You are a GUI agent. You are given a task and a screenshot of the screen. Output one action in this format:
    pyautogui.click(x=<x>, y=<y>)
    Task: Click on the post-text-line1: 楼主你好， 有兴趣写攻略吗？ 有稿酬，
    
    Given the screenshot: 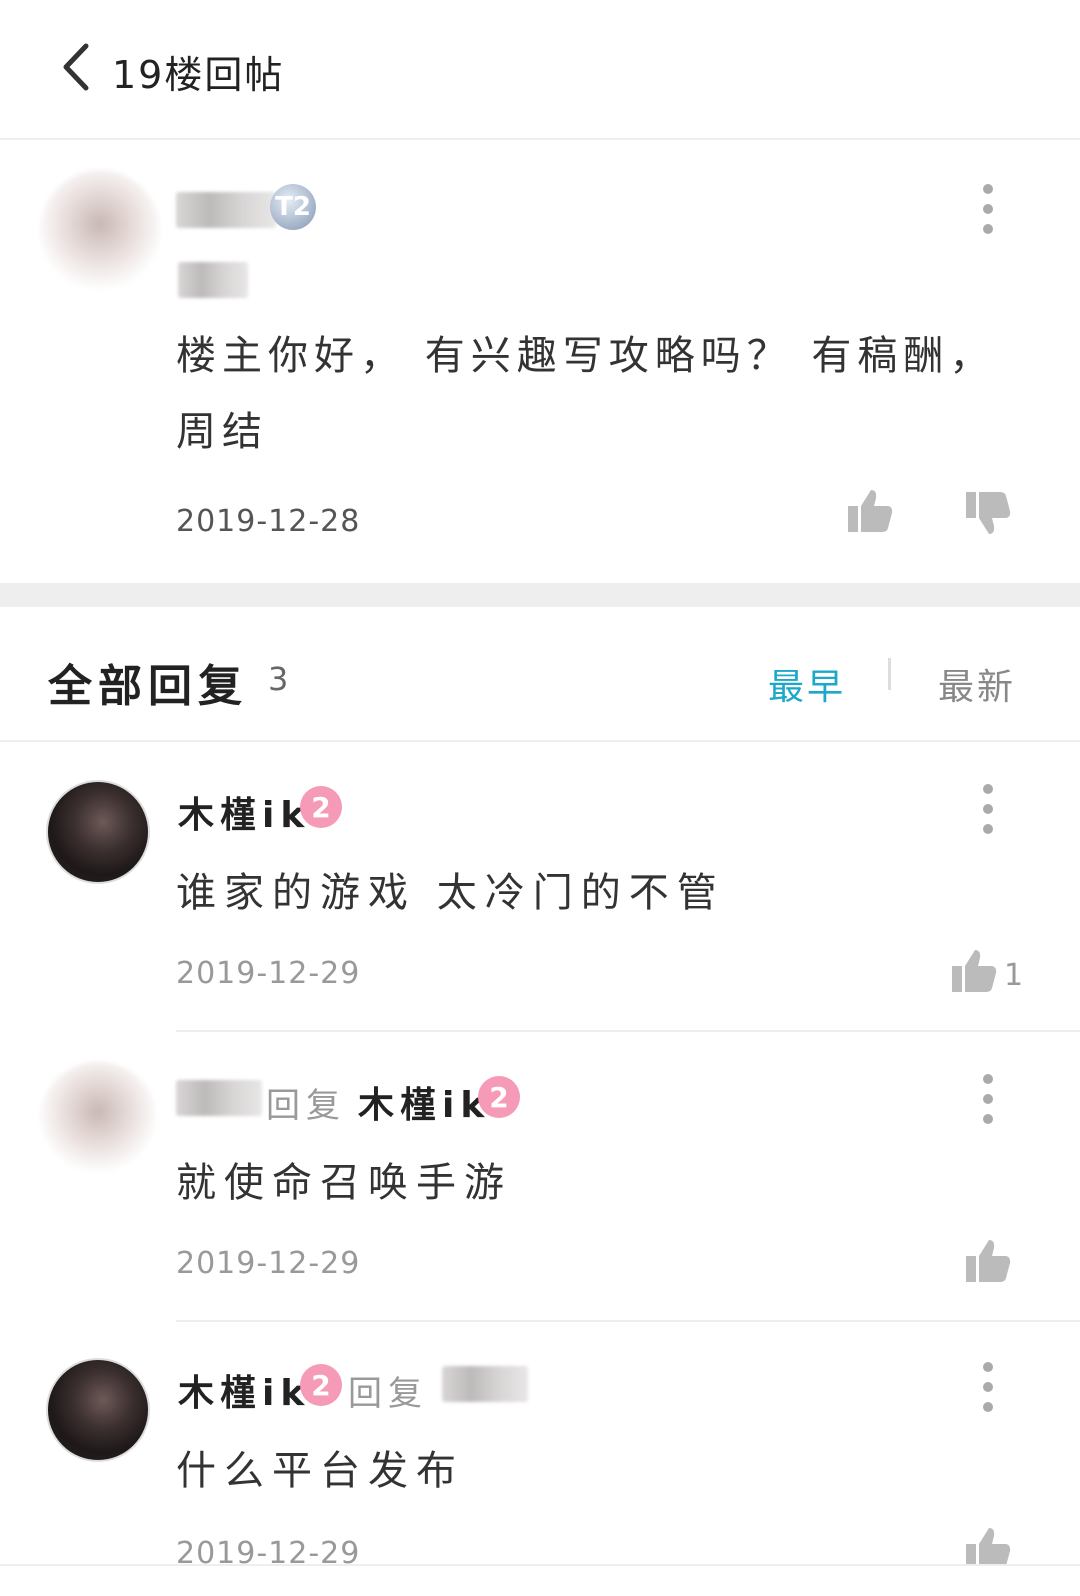 What is the action you would take?
    pyautogui.click(x=586, y=356)
    